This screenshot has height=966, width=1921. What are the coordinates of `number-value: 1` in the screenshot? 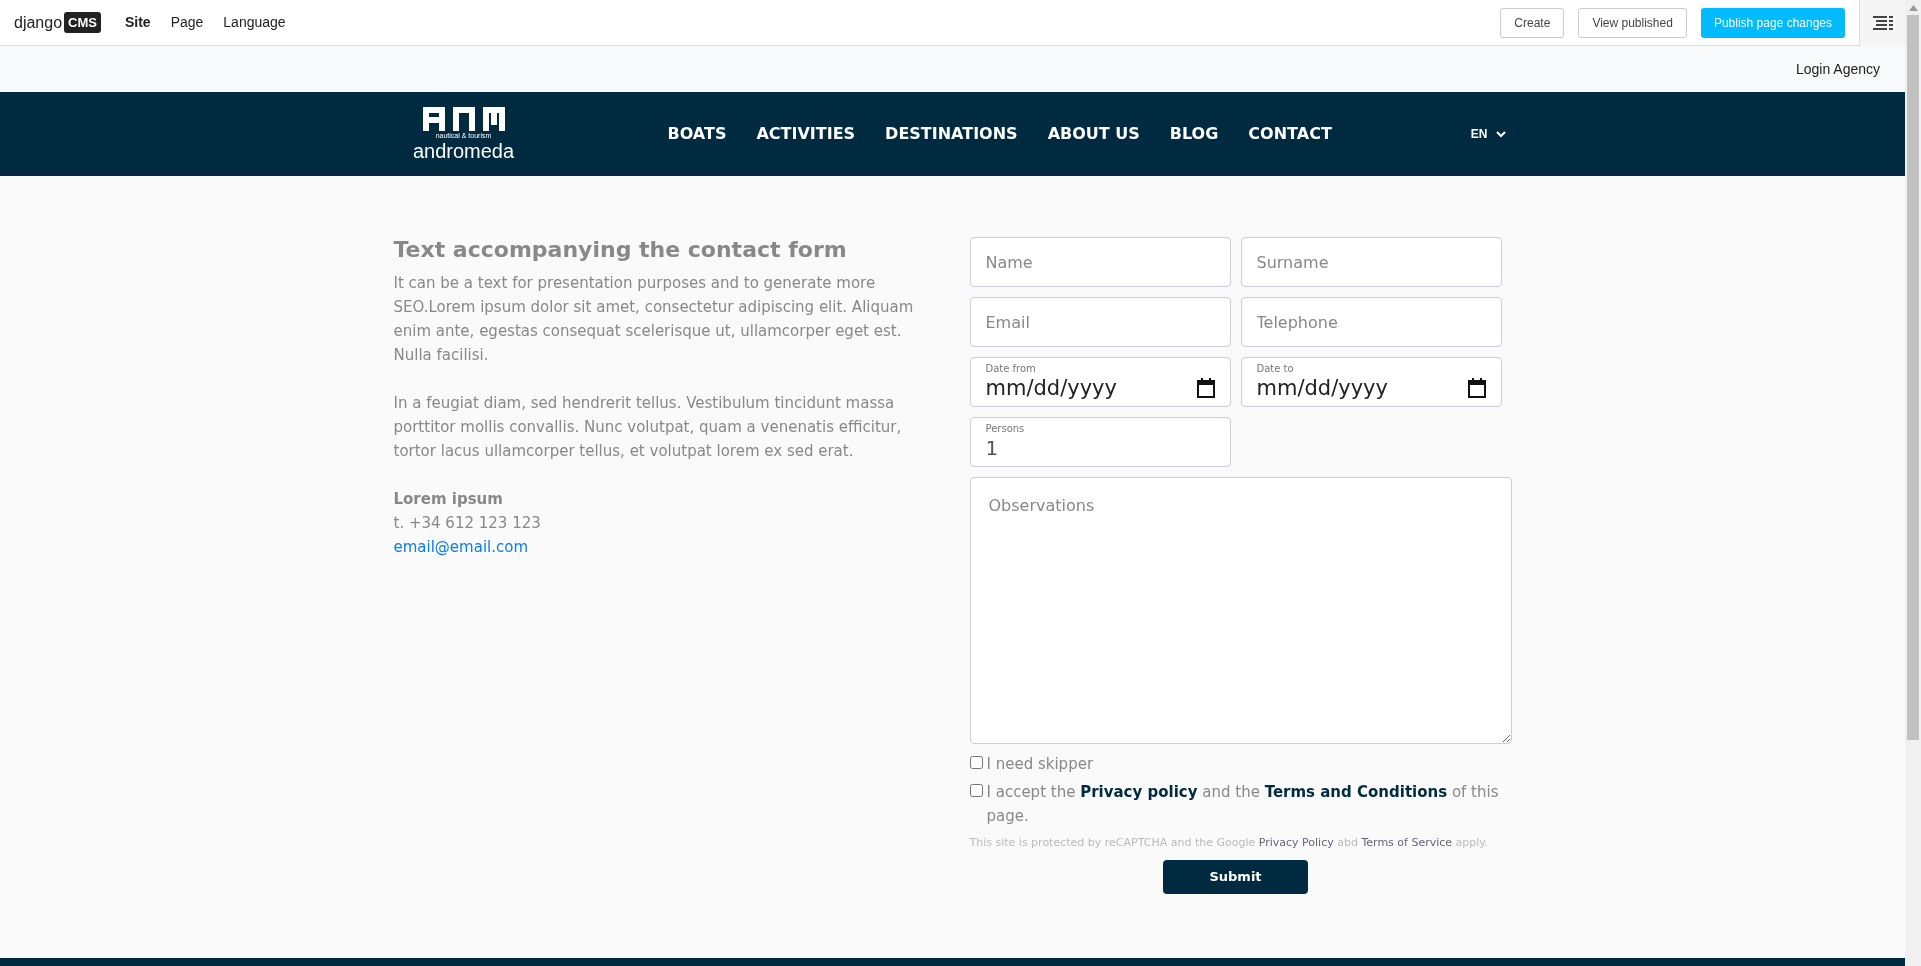 It's located at (992, 448).